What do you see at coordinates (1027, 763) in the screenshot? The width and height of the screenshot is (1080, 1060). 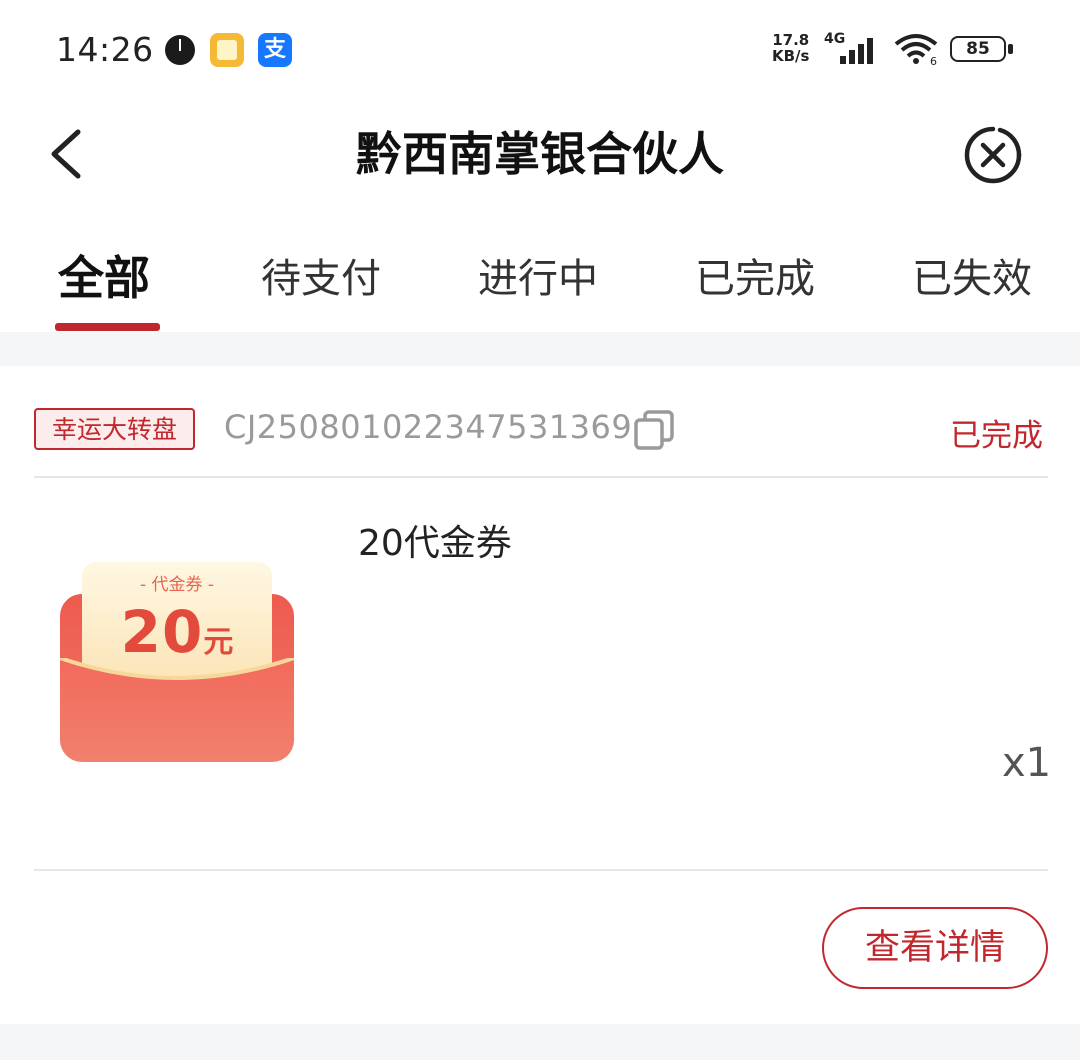 I see `quantity: x1` at bounding box center [1027, 763].